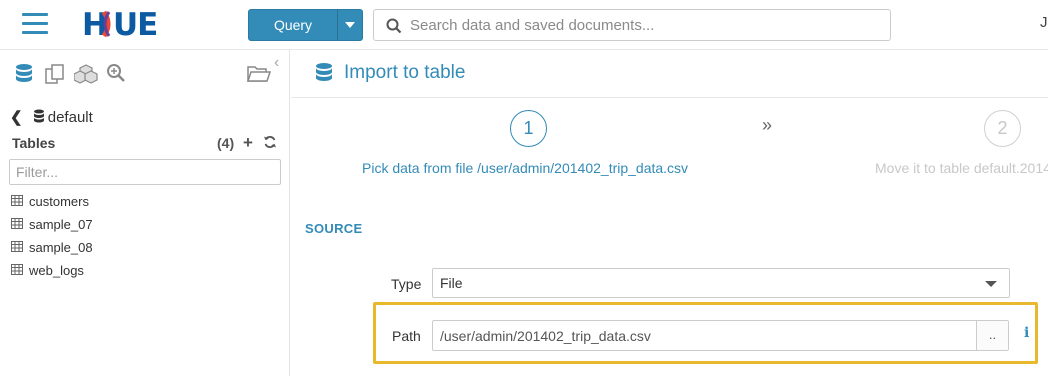 The image size is (1048, 376). I want to click on type-select: File, so click(721, 283).